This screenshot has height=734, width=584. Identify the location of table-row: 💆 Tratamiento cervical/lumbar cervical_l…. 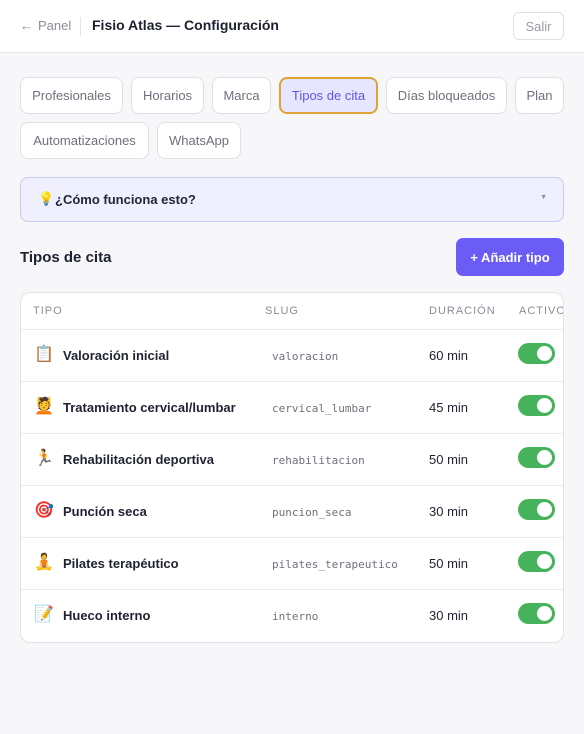
(292, 408).